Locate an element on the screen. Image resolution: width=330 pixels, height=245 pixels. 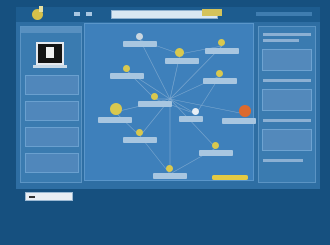
search-button is located at coordinates (212, 12).